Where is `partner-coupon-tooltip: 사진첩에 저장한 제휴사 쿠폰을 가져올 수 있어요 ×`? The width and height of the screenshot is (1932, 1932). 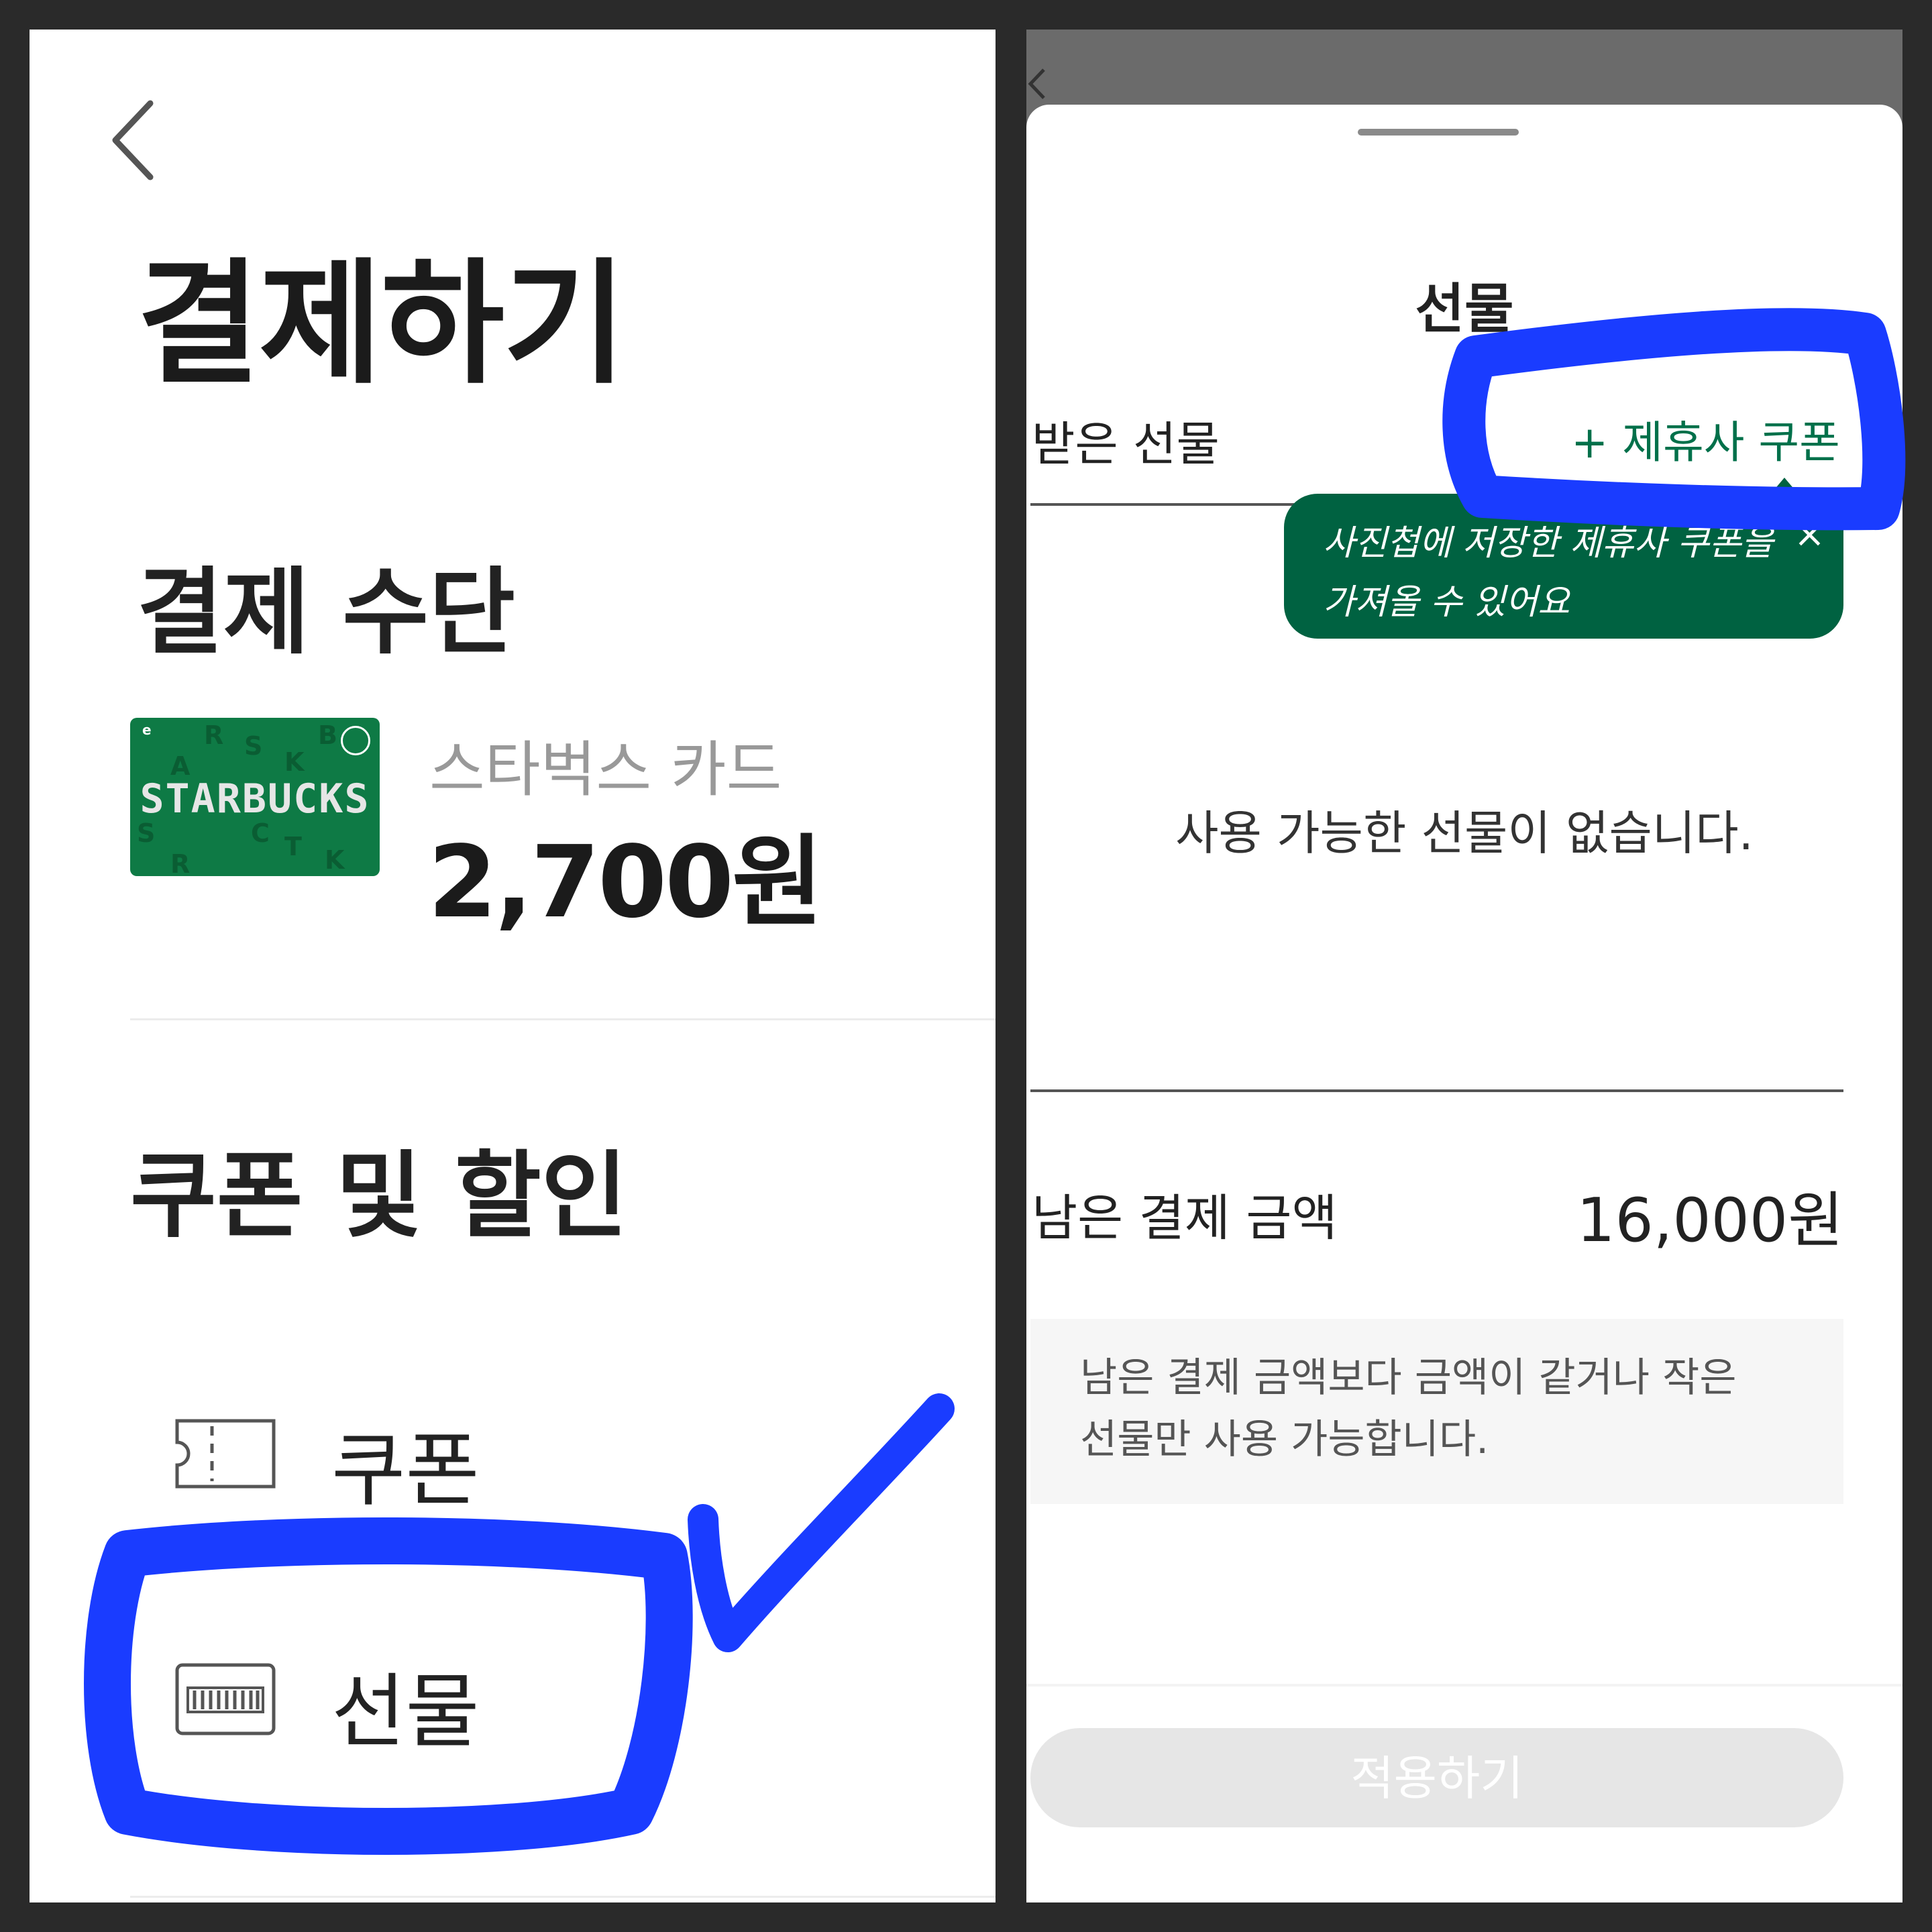
partner-coupon-tooltip: 사진첩에 저장한 제휴사 쿠폰을 가져올 수 있어요 × is located at coordinates (1563, 566).